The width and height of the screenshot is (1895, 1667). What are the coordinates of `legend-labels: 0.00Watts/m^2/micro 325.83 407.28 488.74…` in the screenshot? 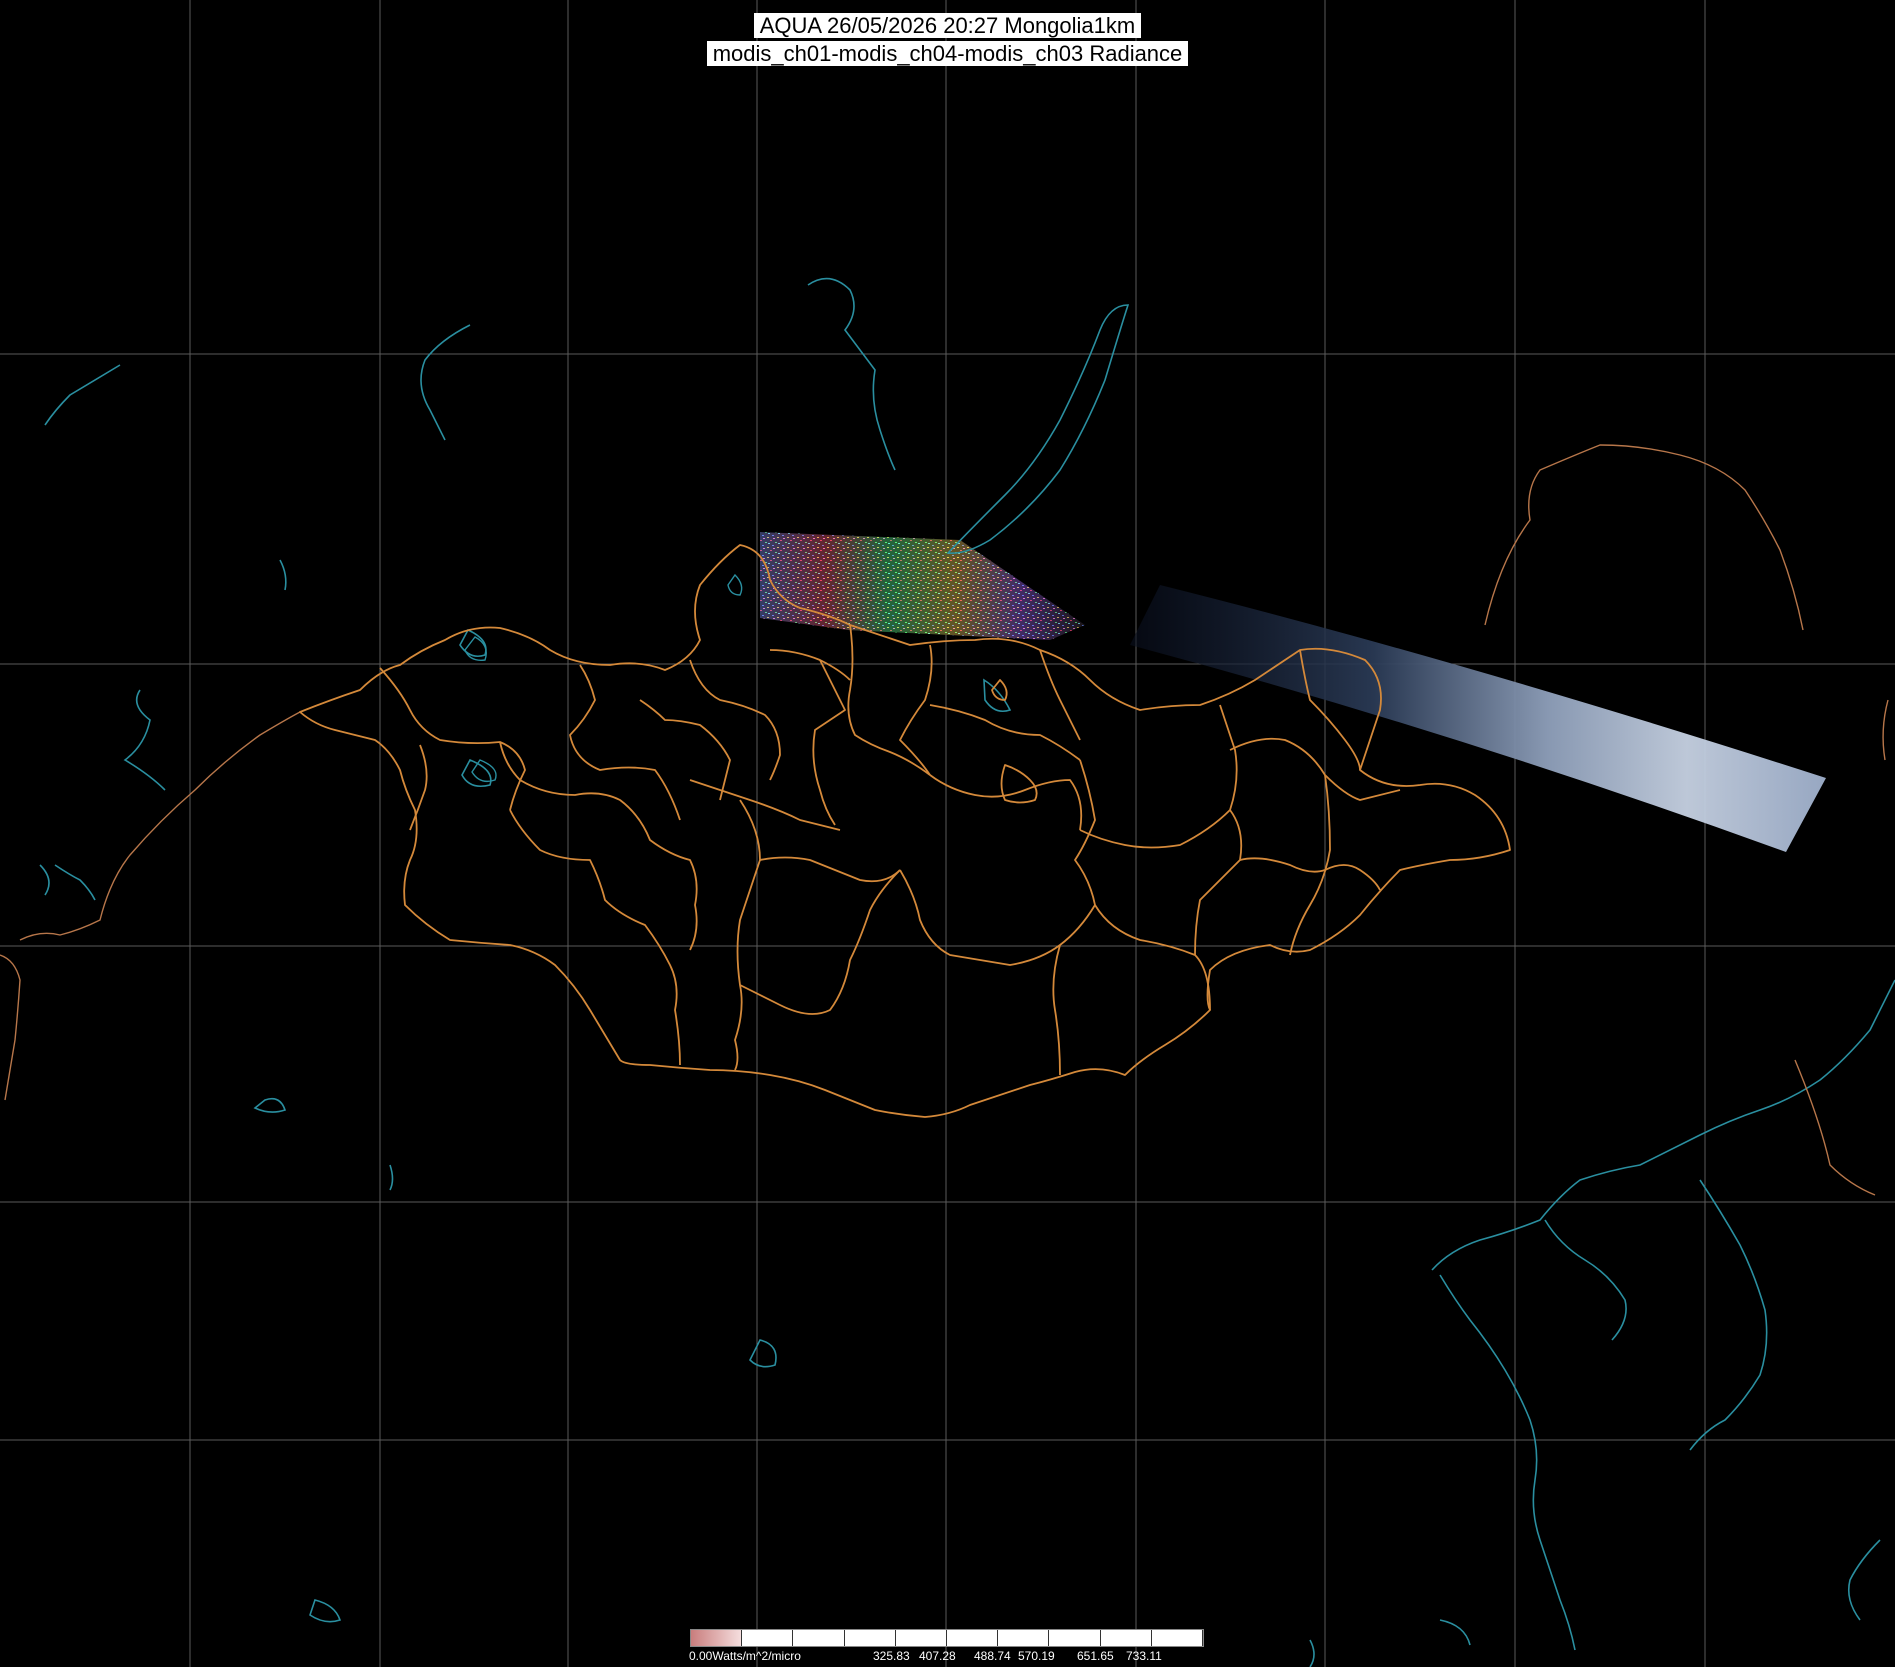 It's located at (946, 1657).